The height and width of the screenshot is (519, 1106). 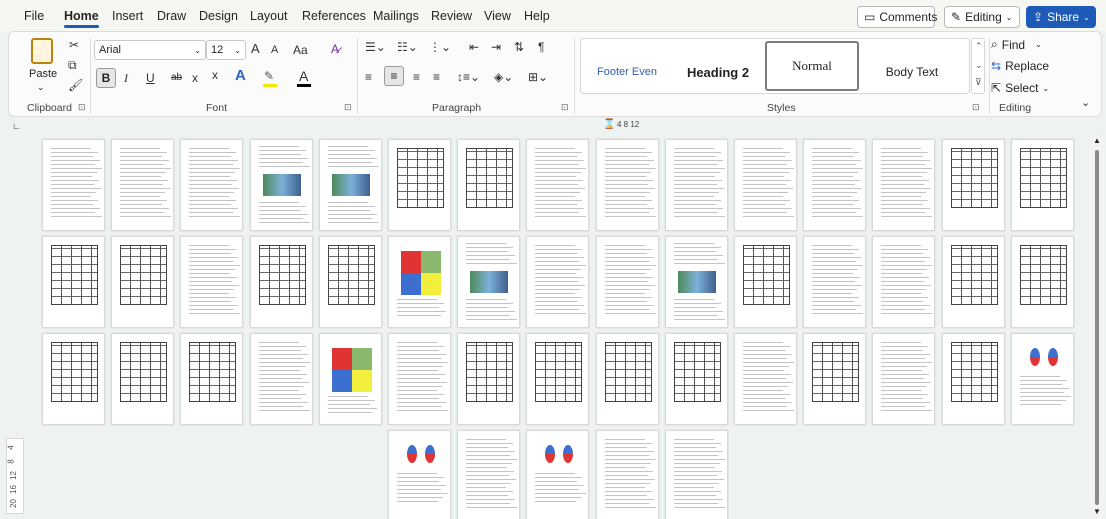 I want to click on vertical-scrollbar: ▲ ▼, so click(x=1097, y=327).